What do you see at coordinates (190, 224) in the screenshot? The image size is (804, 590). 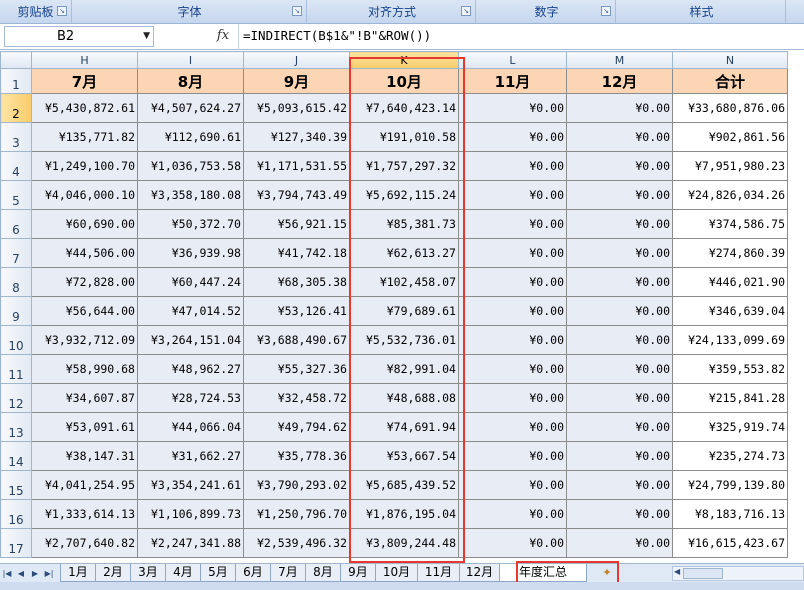 I see `data-cell: ¥50,372.70` at bounding box center [190, 224].